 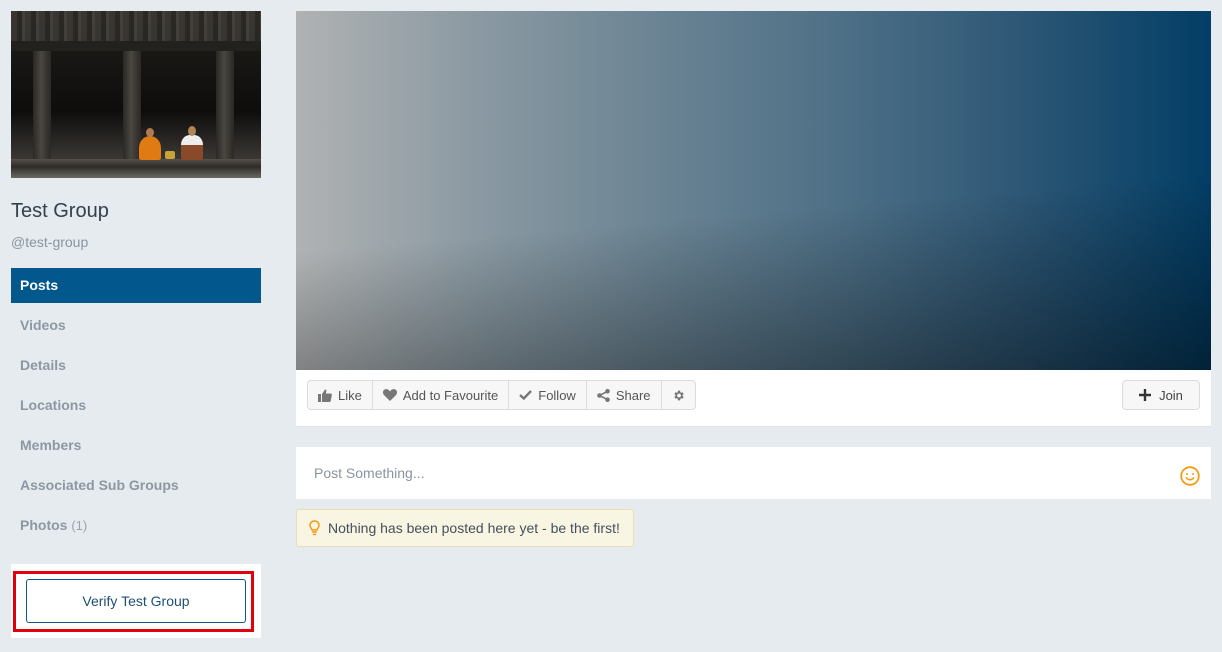 What do you see at coordinates (50, 242) in the screenshot?
I see `group-handle: @test-group` at bounding box center [50, 242].